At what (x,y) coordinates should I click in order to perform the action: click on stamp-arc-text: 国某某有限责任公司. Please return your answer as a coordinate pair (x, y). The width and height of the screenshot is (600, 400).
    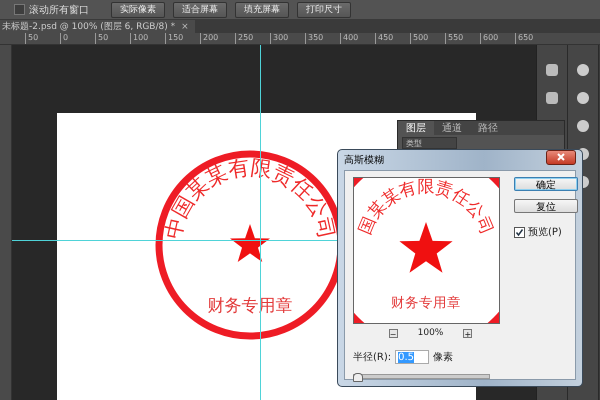
    Looking at the image, I should click on (426, 207).